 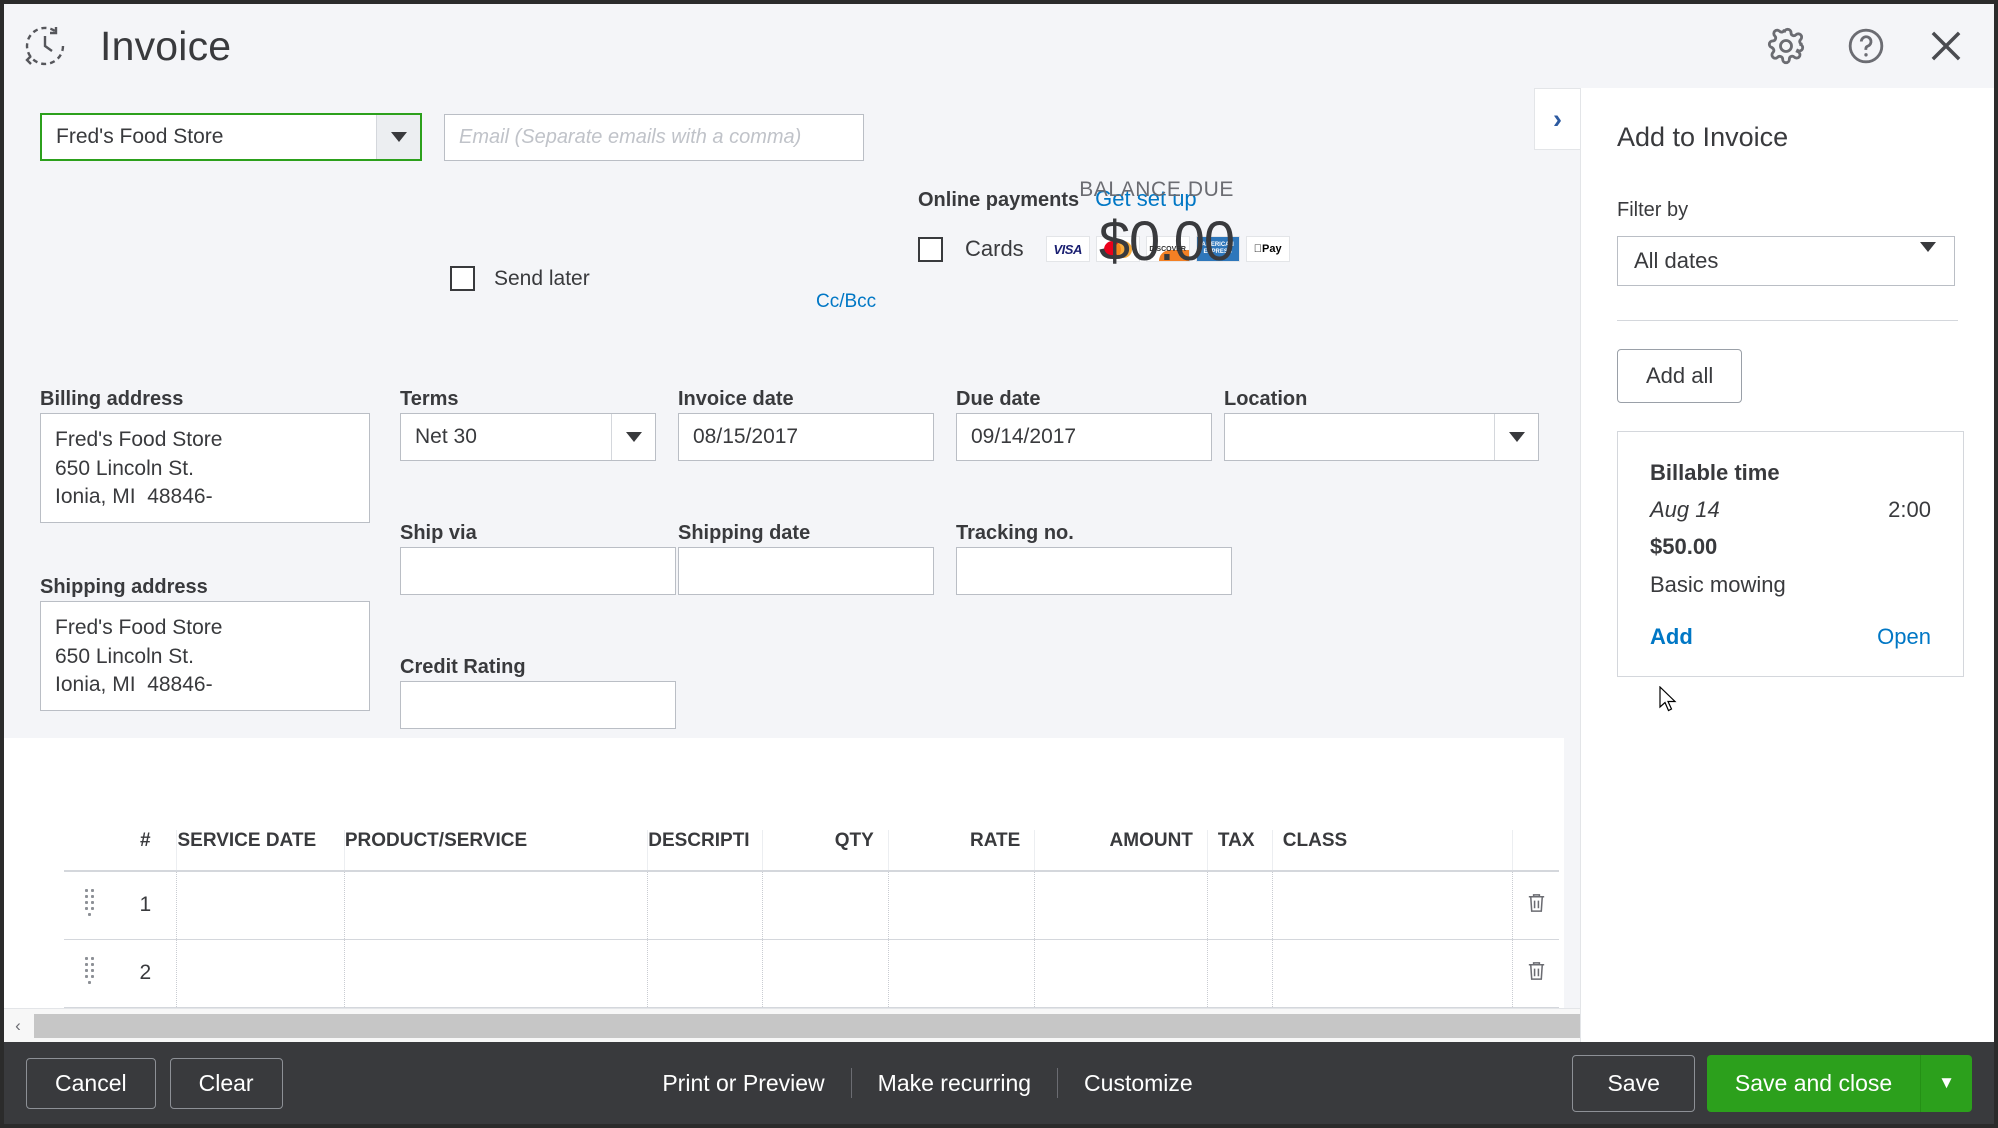 I want to click on billable-time-date: Aug 14, so click(x=1685, y=509).